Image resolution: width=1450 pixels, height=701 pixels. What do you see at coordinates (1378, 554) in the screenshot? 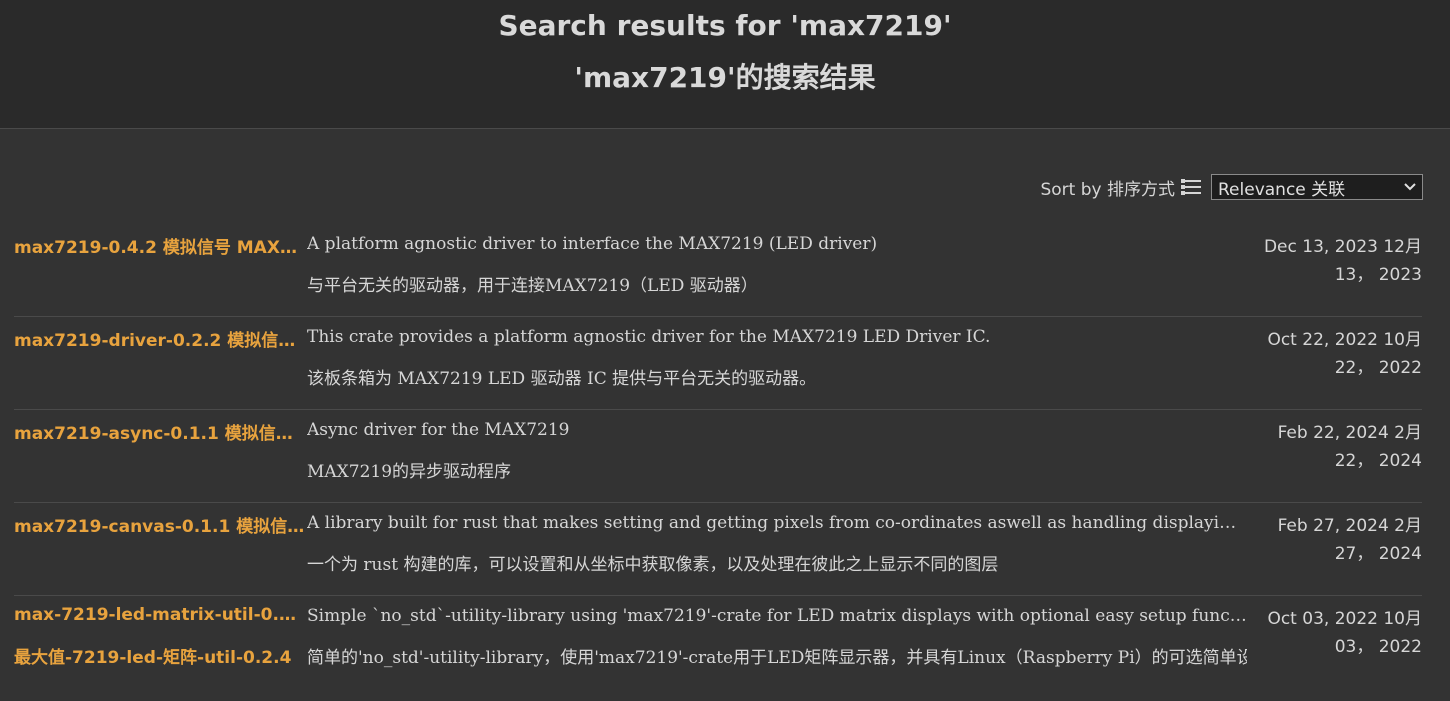
I see `result-date-line: 27， 2024` at bounding box center [1378, 554].